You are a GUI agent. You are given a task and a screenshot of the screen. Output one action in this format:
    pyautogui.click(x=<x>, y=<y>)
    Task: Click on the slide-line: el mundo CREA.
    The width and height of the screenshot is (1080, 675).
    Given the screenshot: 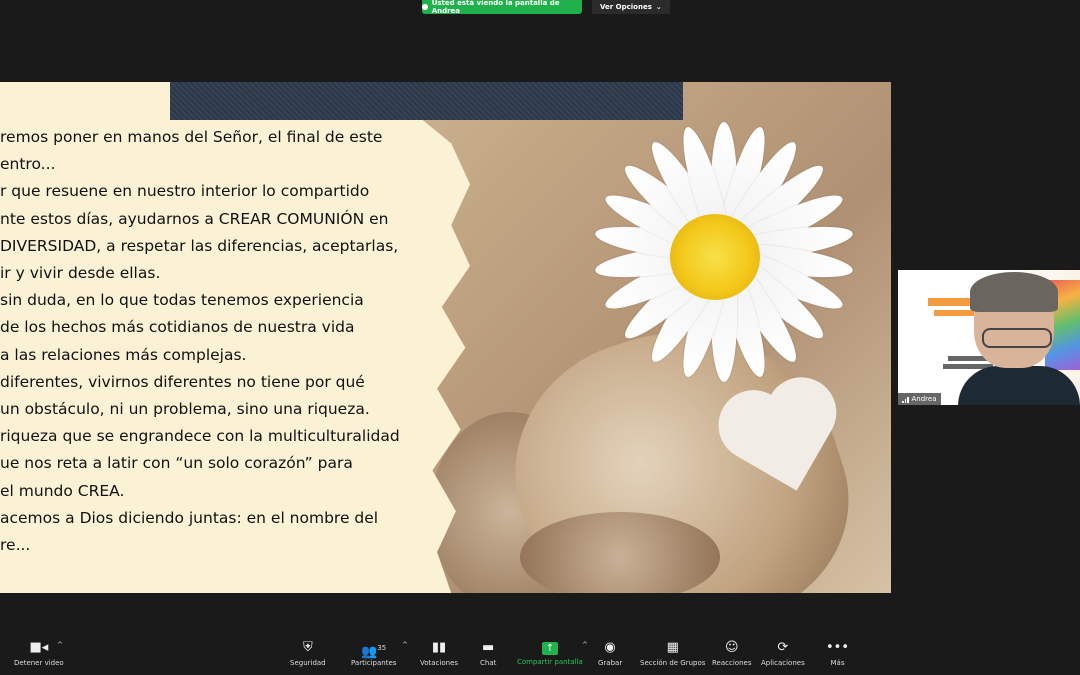 What is the action you would take?
    pyautogui.click(x=62, y=490)
    